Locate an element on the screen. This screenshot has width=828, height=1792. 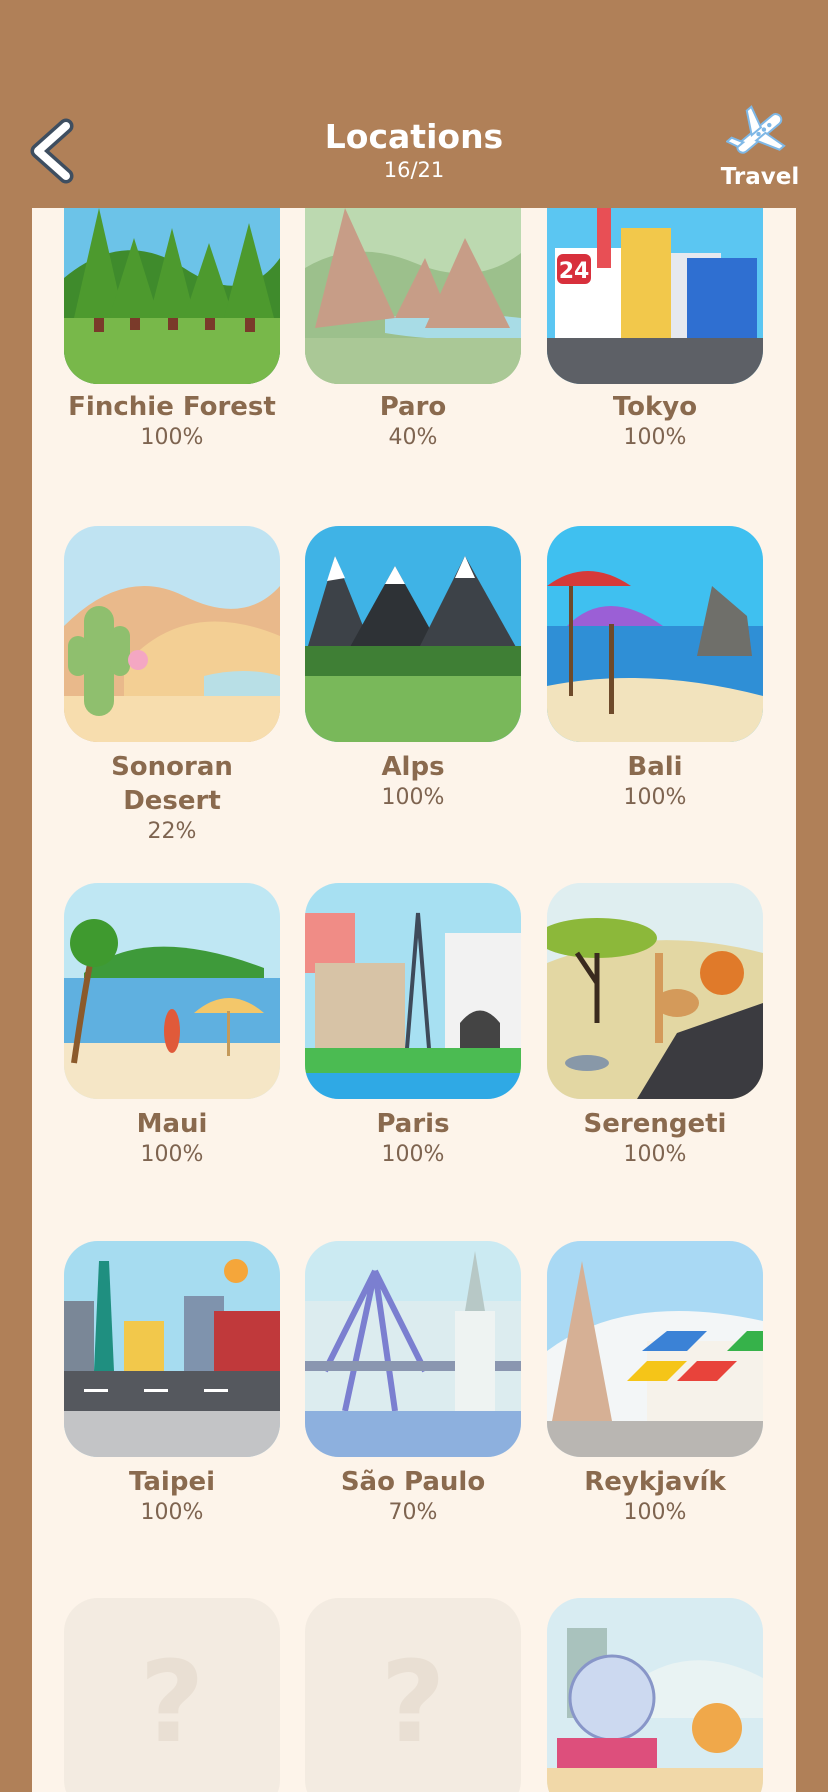
location-name: Paro is located at coordinates (413, 407).